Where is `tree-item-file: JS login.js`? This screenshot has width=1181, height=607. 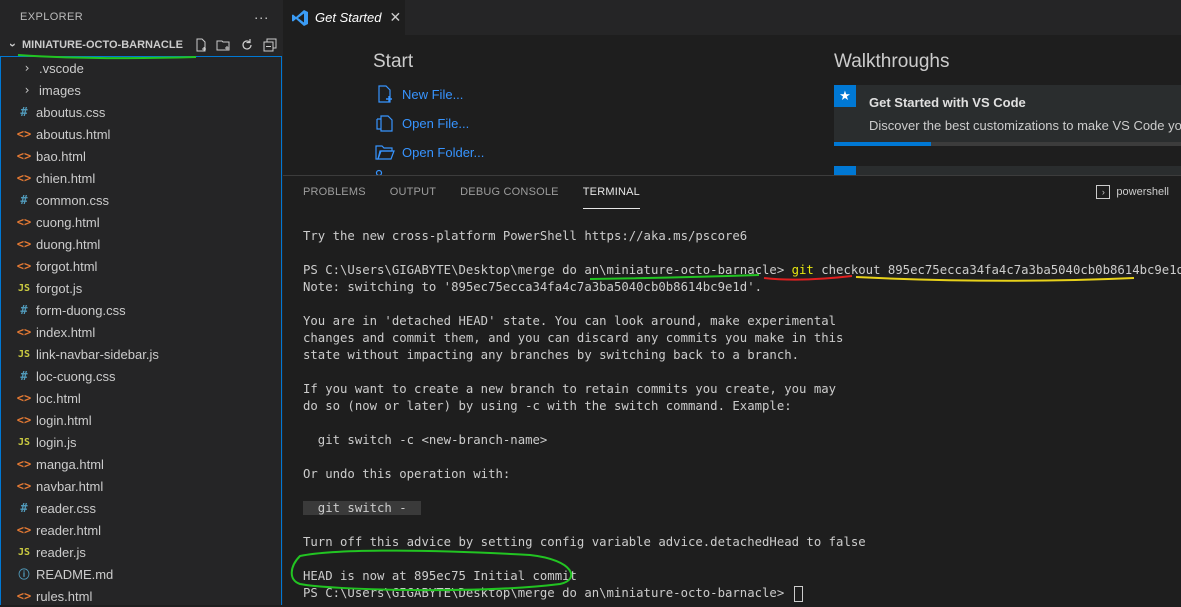
tree-item-file: JS login.js is located at coordinates (141, 442).